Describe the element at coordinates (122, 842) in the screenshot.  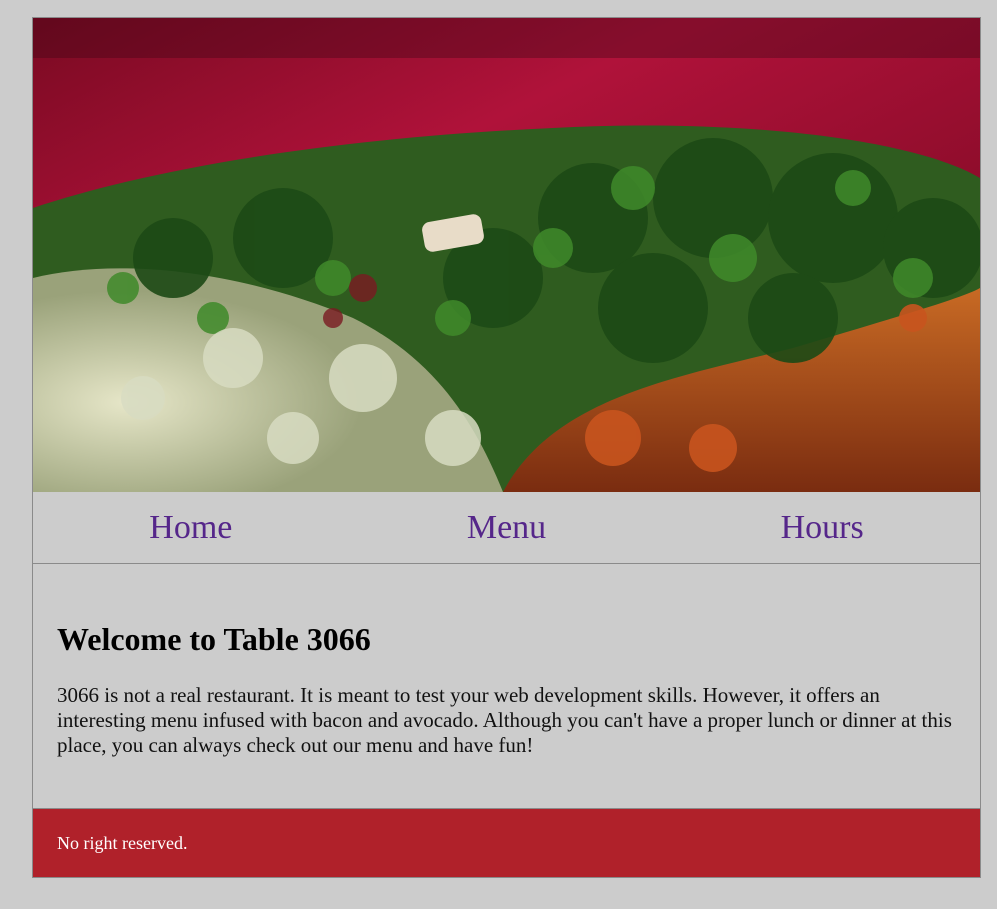
I see `footer-text: No right reserved.` at that location.